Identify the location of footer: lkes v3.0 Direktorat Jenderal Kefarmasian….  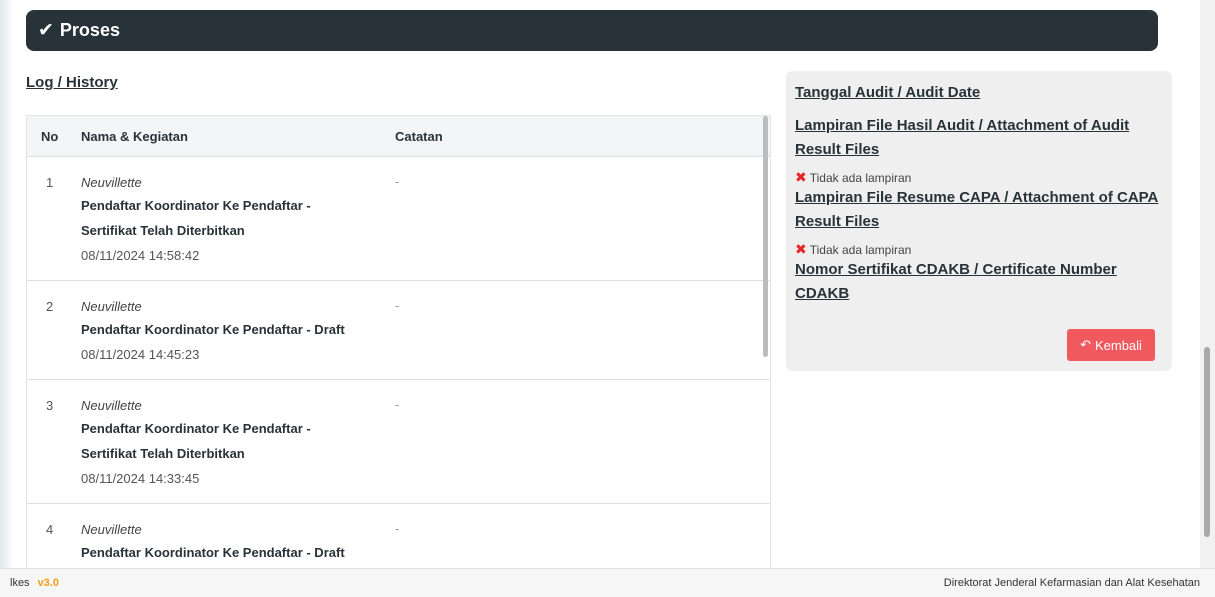
(607, 582).